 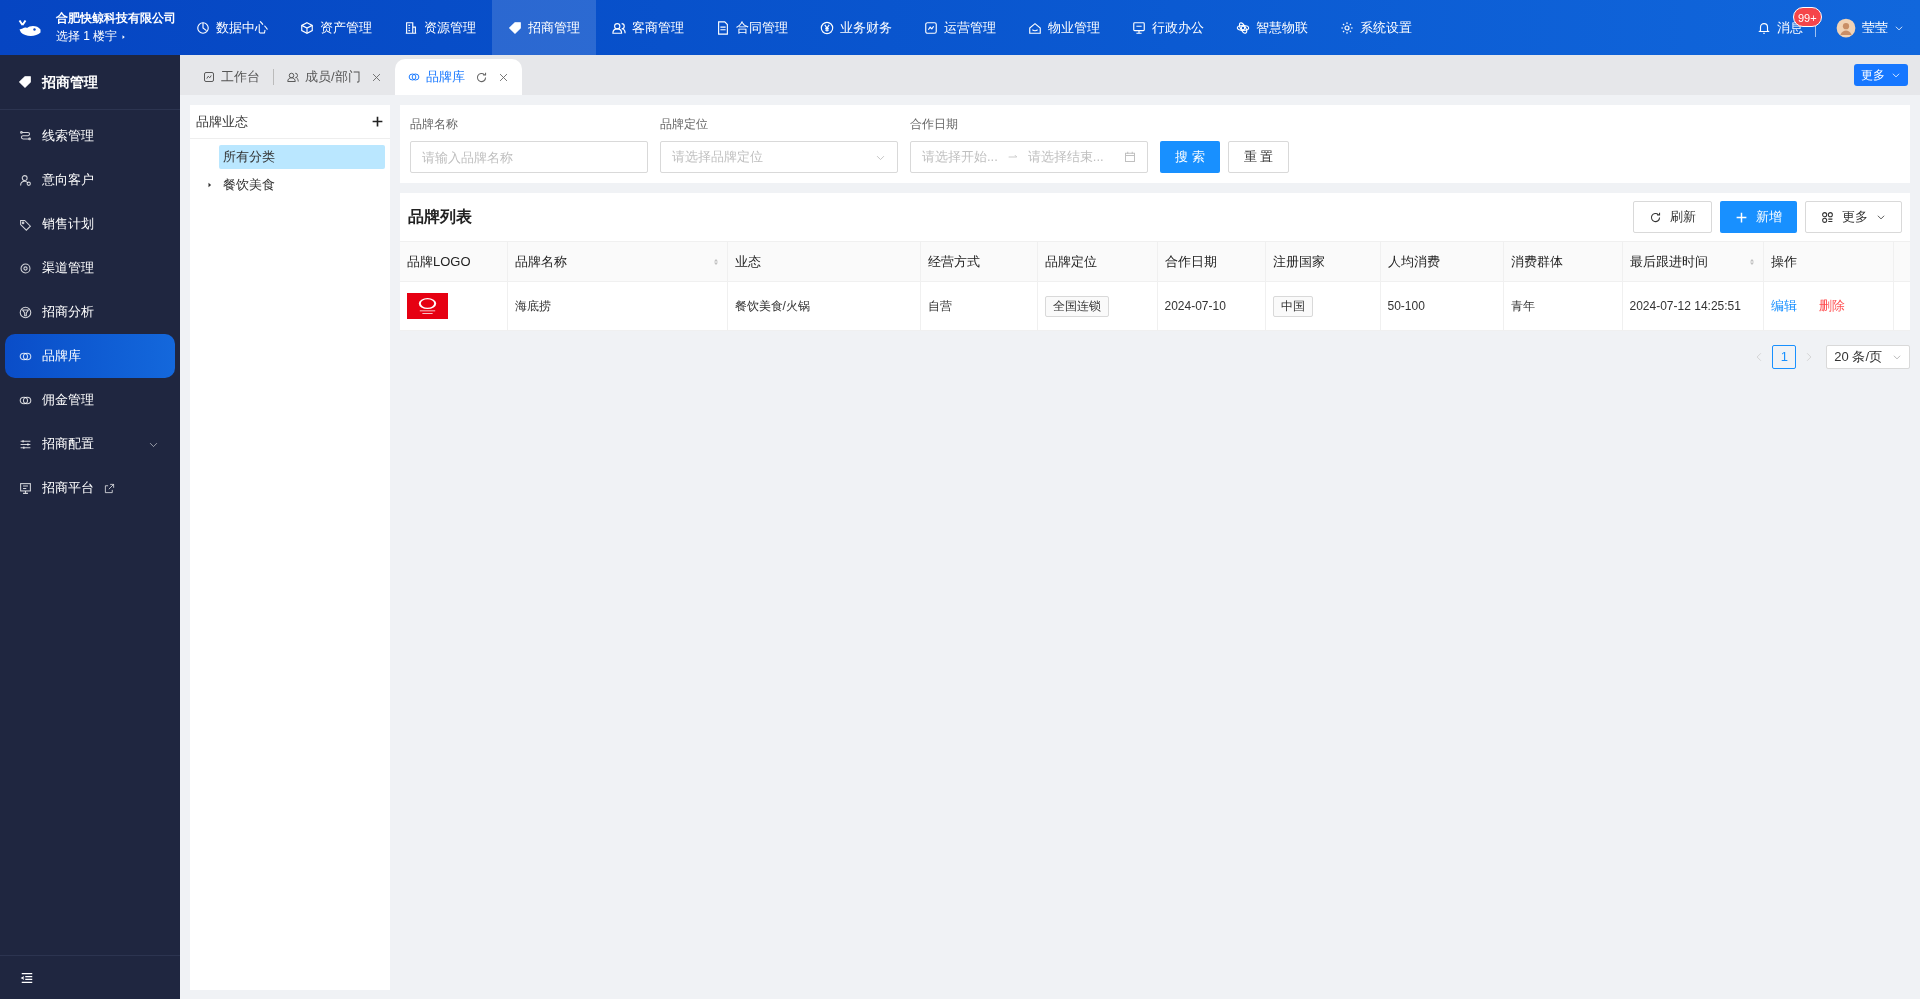 What do you see at coordinates (116, 18) in the screenshot?
I see `company-name: 合肥快鲸科技有限公司` at bounding box center [116, 18].